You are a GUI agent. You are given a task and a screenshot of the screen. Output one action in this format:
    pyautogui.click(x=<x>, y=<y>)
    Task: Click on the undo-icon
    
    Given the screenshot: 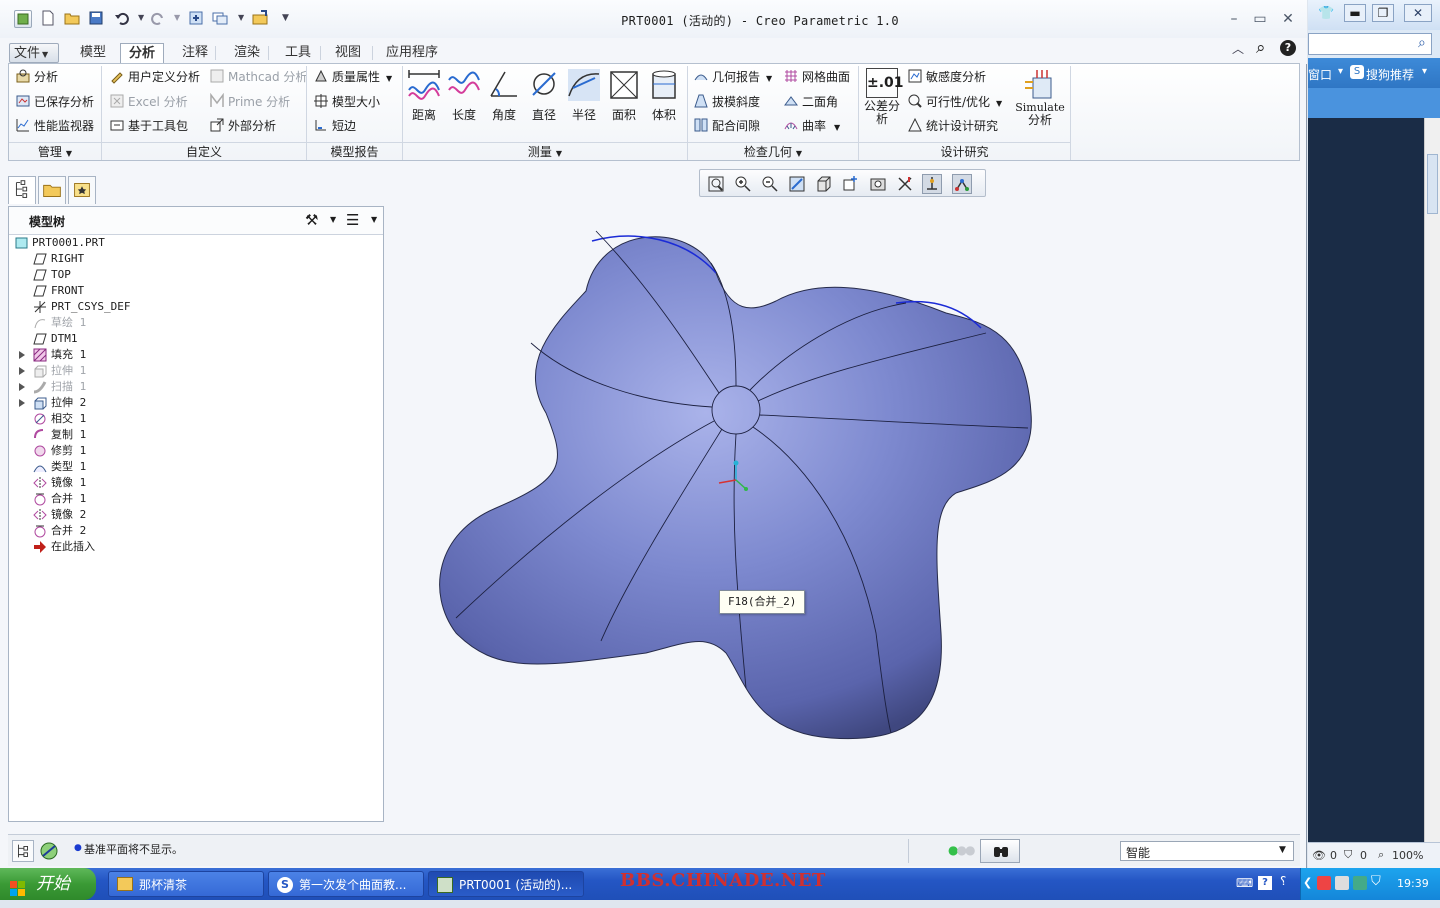 What is the action you would take?
    pyautogui.click(x=123, y=19)
    